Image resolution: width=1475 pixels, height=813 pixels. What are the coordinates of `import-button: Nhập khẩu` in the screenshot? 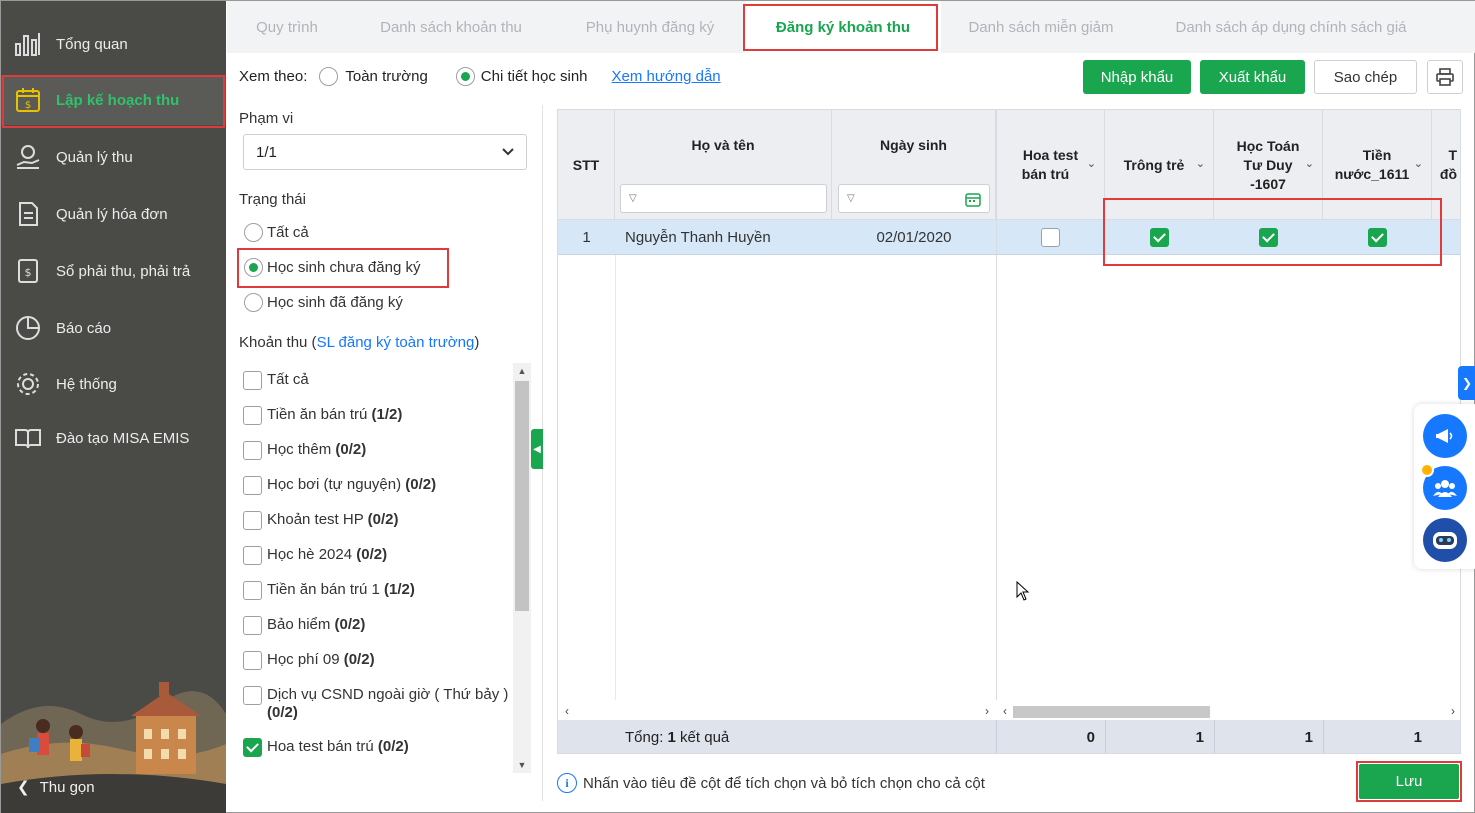 It's located at (1137, 77).